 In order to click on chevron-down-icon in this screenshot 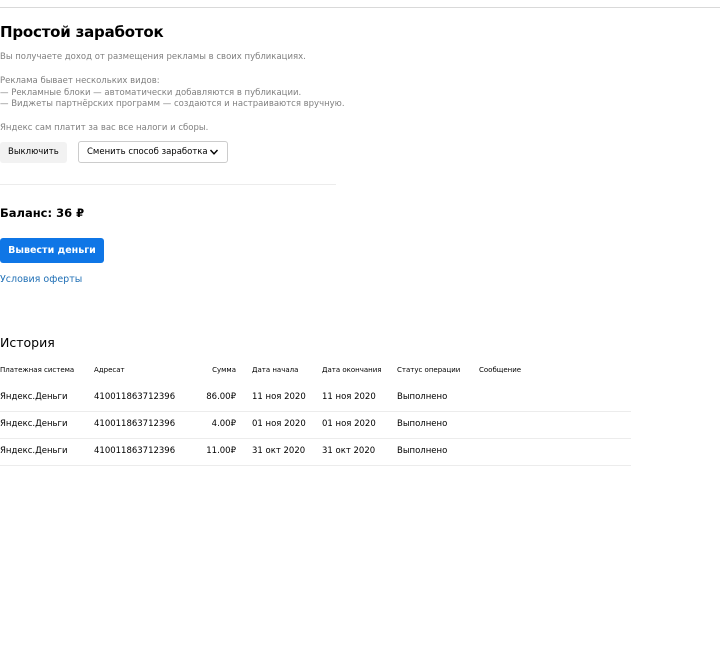, I will do `click(214, 152)`.